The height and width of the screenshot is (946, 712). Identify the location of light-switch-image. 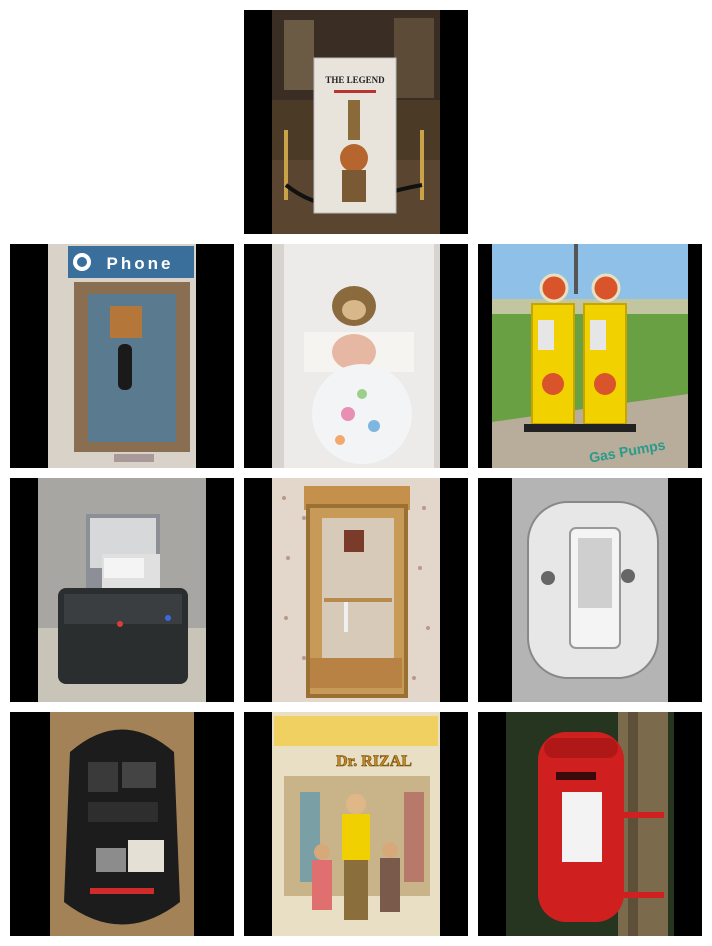
(590, 590).